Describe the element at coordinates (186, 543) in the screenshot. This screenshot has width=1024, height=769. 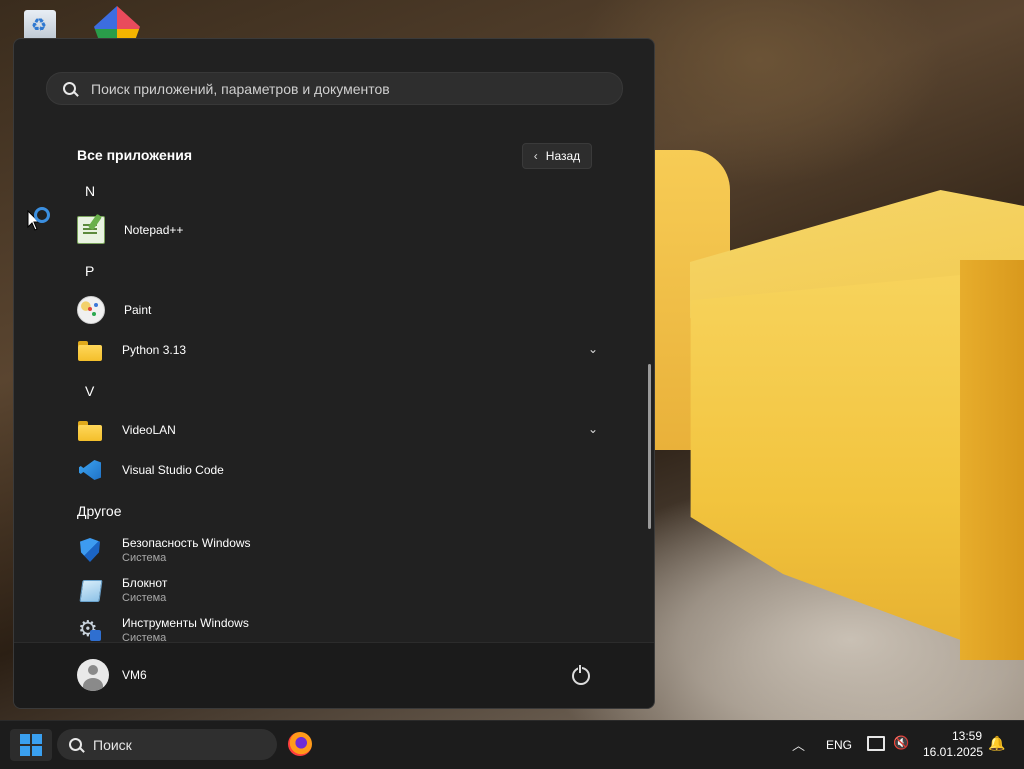
I see `app-item-label: Безопасность Windows` at that location.